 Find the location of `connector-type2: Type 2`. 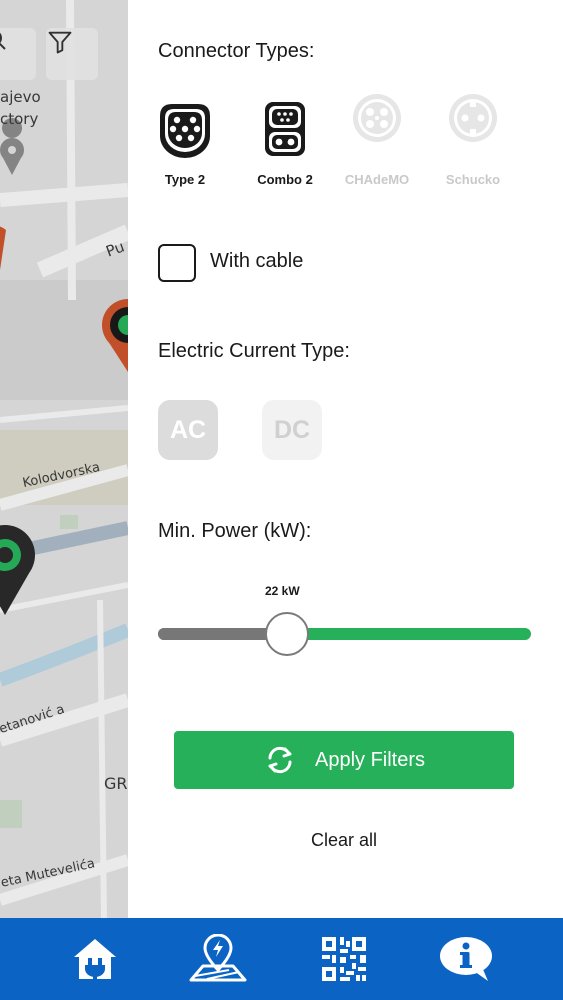

connector-type2: Type 2 is located at coordinates (185, 142).